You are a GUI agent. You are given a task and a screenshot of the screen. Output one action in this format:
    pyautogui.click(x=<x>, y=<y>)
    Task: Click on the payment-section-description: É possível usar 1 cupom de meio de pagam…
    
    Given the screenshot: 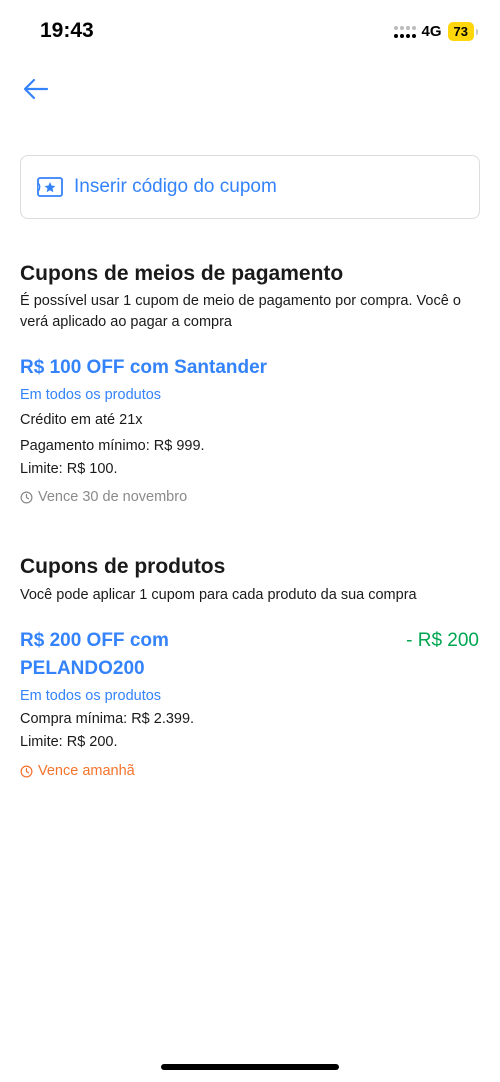 What is the action you would take?
    pyautogui.click(x=240, y=311)
    